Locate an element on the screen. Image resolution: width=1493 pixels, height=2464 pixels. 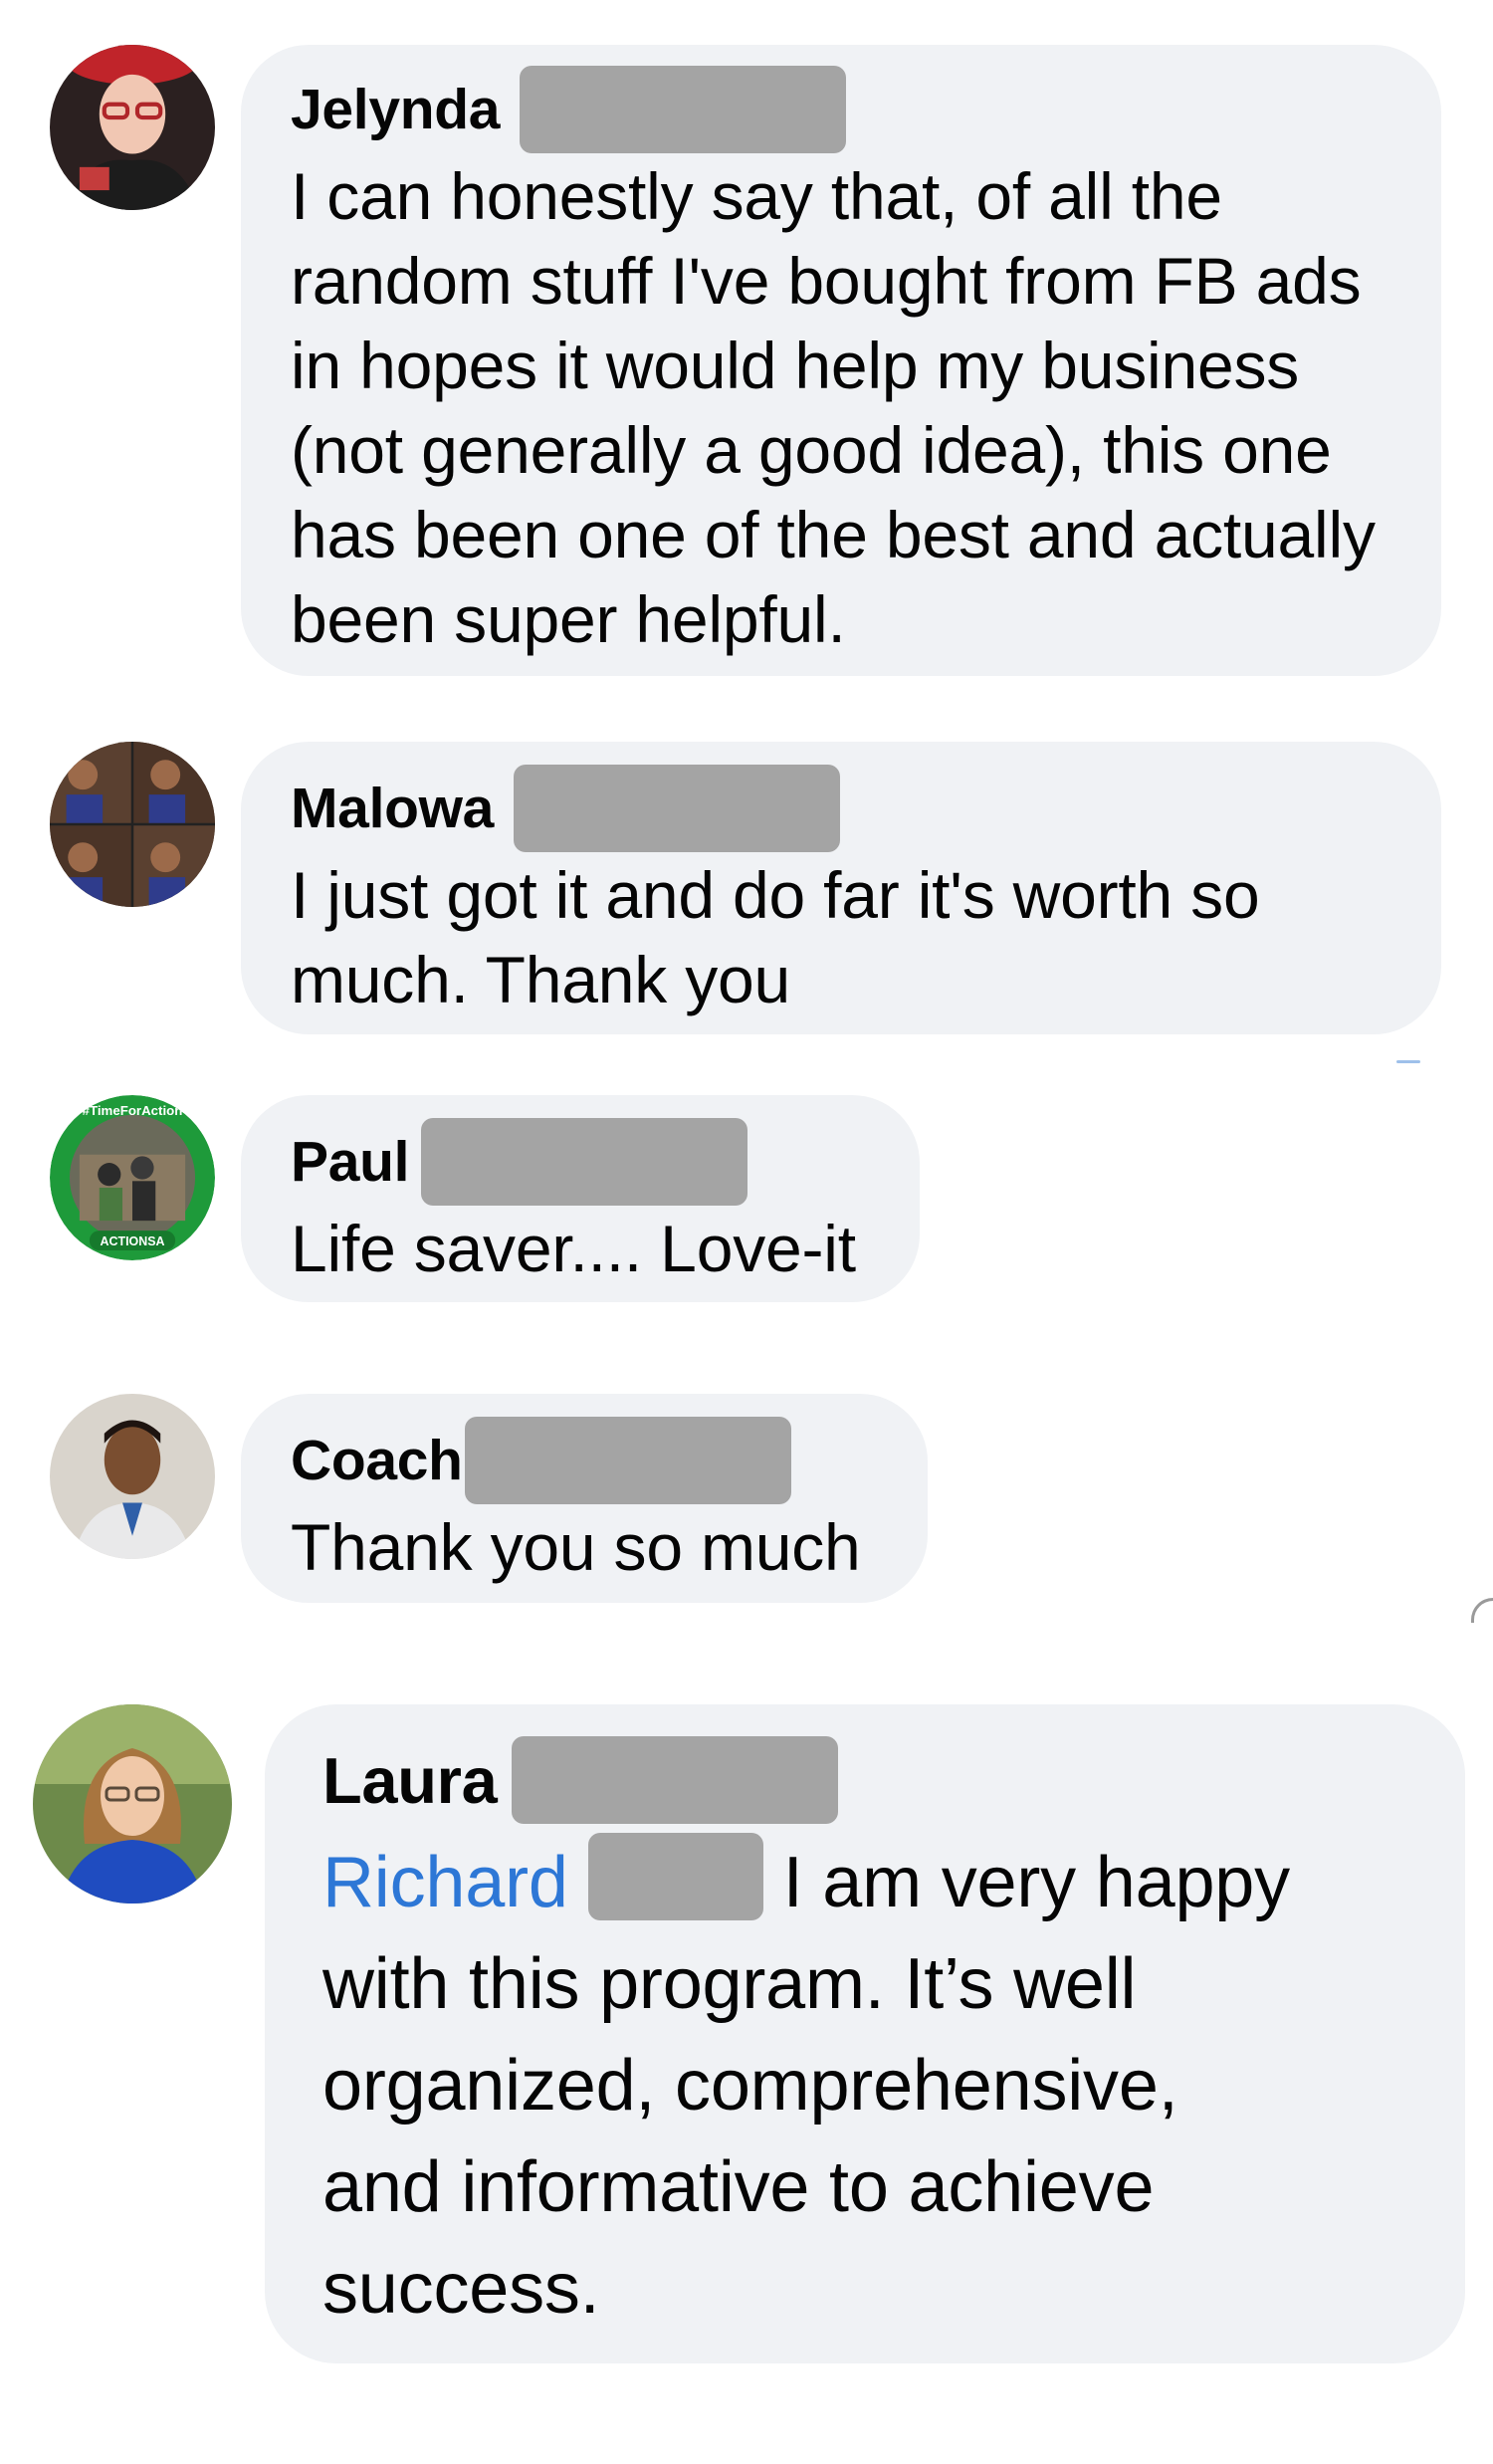
comment-text: Life saver.... Love-it is located at coordinates (573, 1248).